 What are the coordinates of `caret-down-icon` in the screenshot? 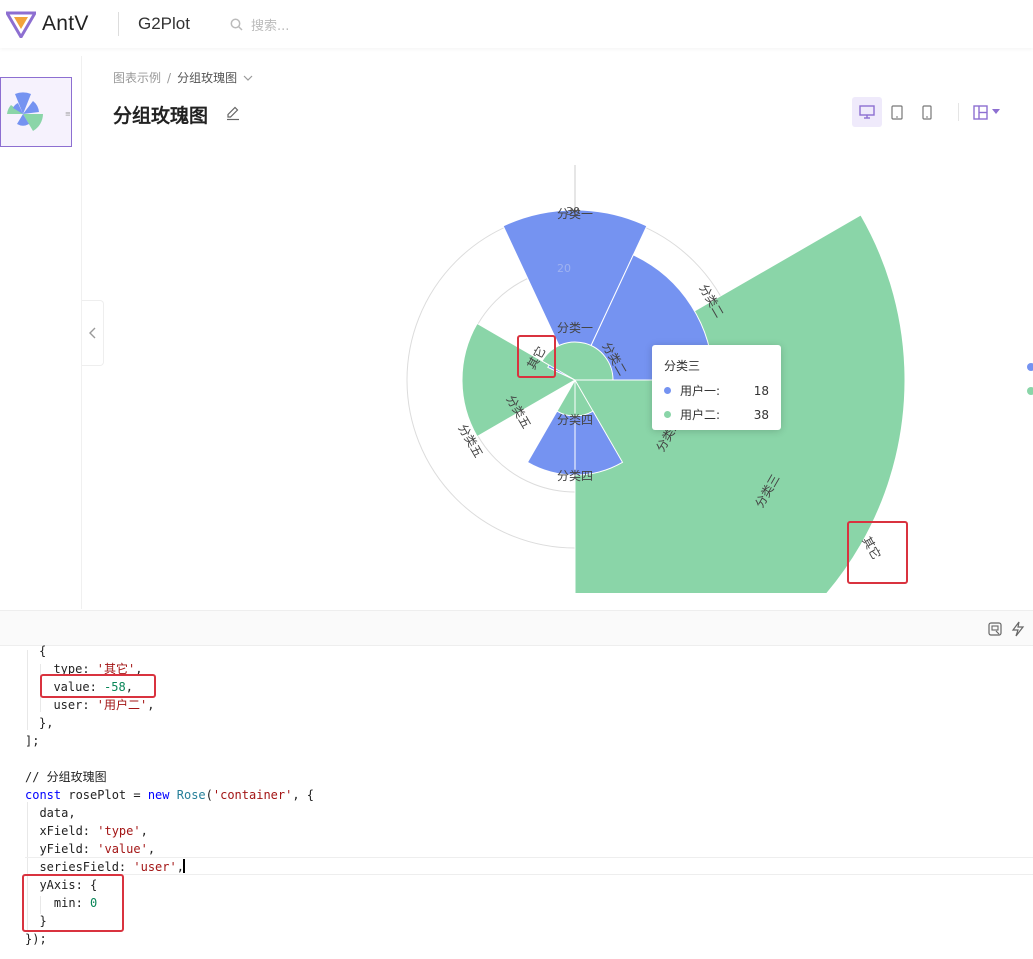 It's located at (996, 111).